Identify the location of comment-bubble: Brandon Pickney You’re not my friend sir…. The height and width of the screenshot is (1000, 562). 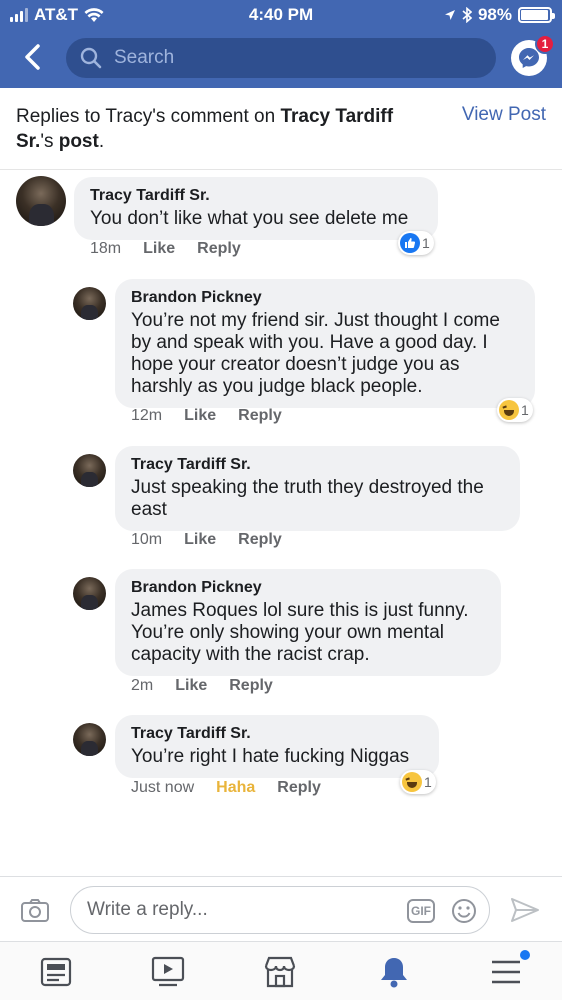
(325, 343).